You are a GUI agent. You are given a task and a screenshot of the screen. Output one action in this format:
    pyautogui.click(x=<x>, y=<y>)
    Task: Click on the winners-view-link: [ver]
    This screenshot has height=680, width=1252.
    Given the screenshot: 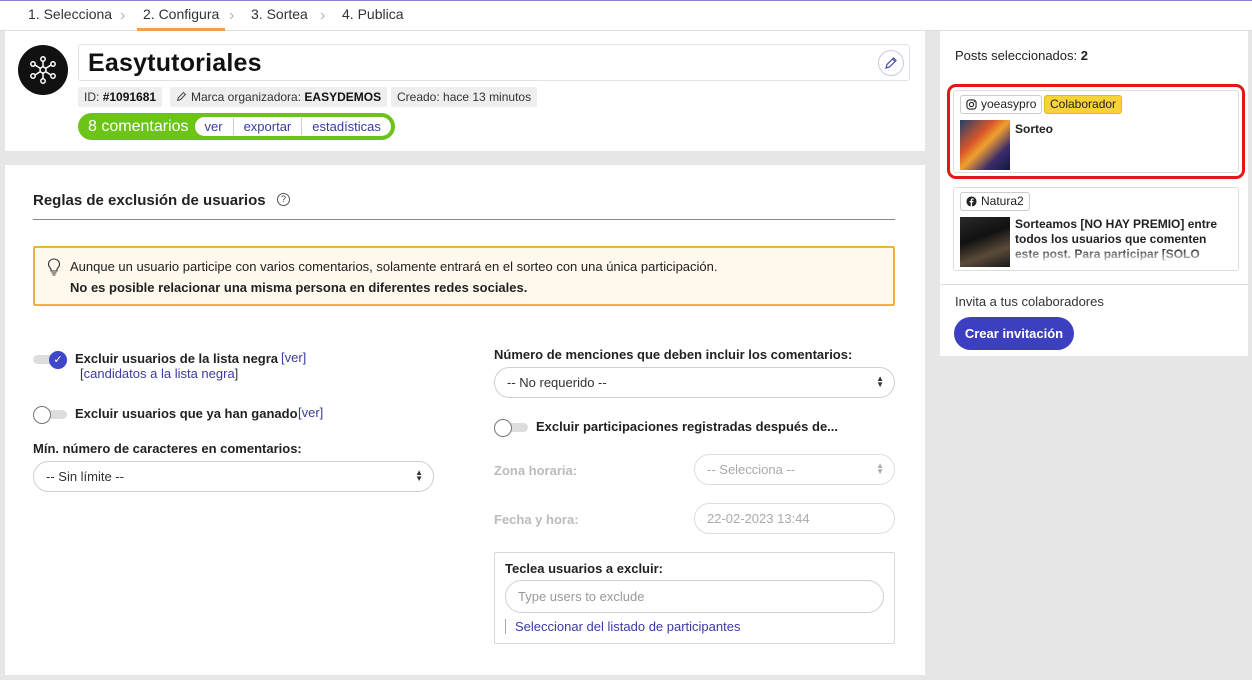 What is the action you would take?
    pyautogui.click(x=310, y=412)
    